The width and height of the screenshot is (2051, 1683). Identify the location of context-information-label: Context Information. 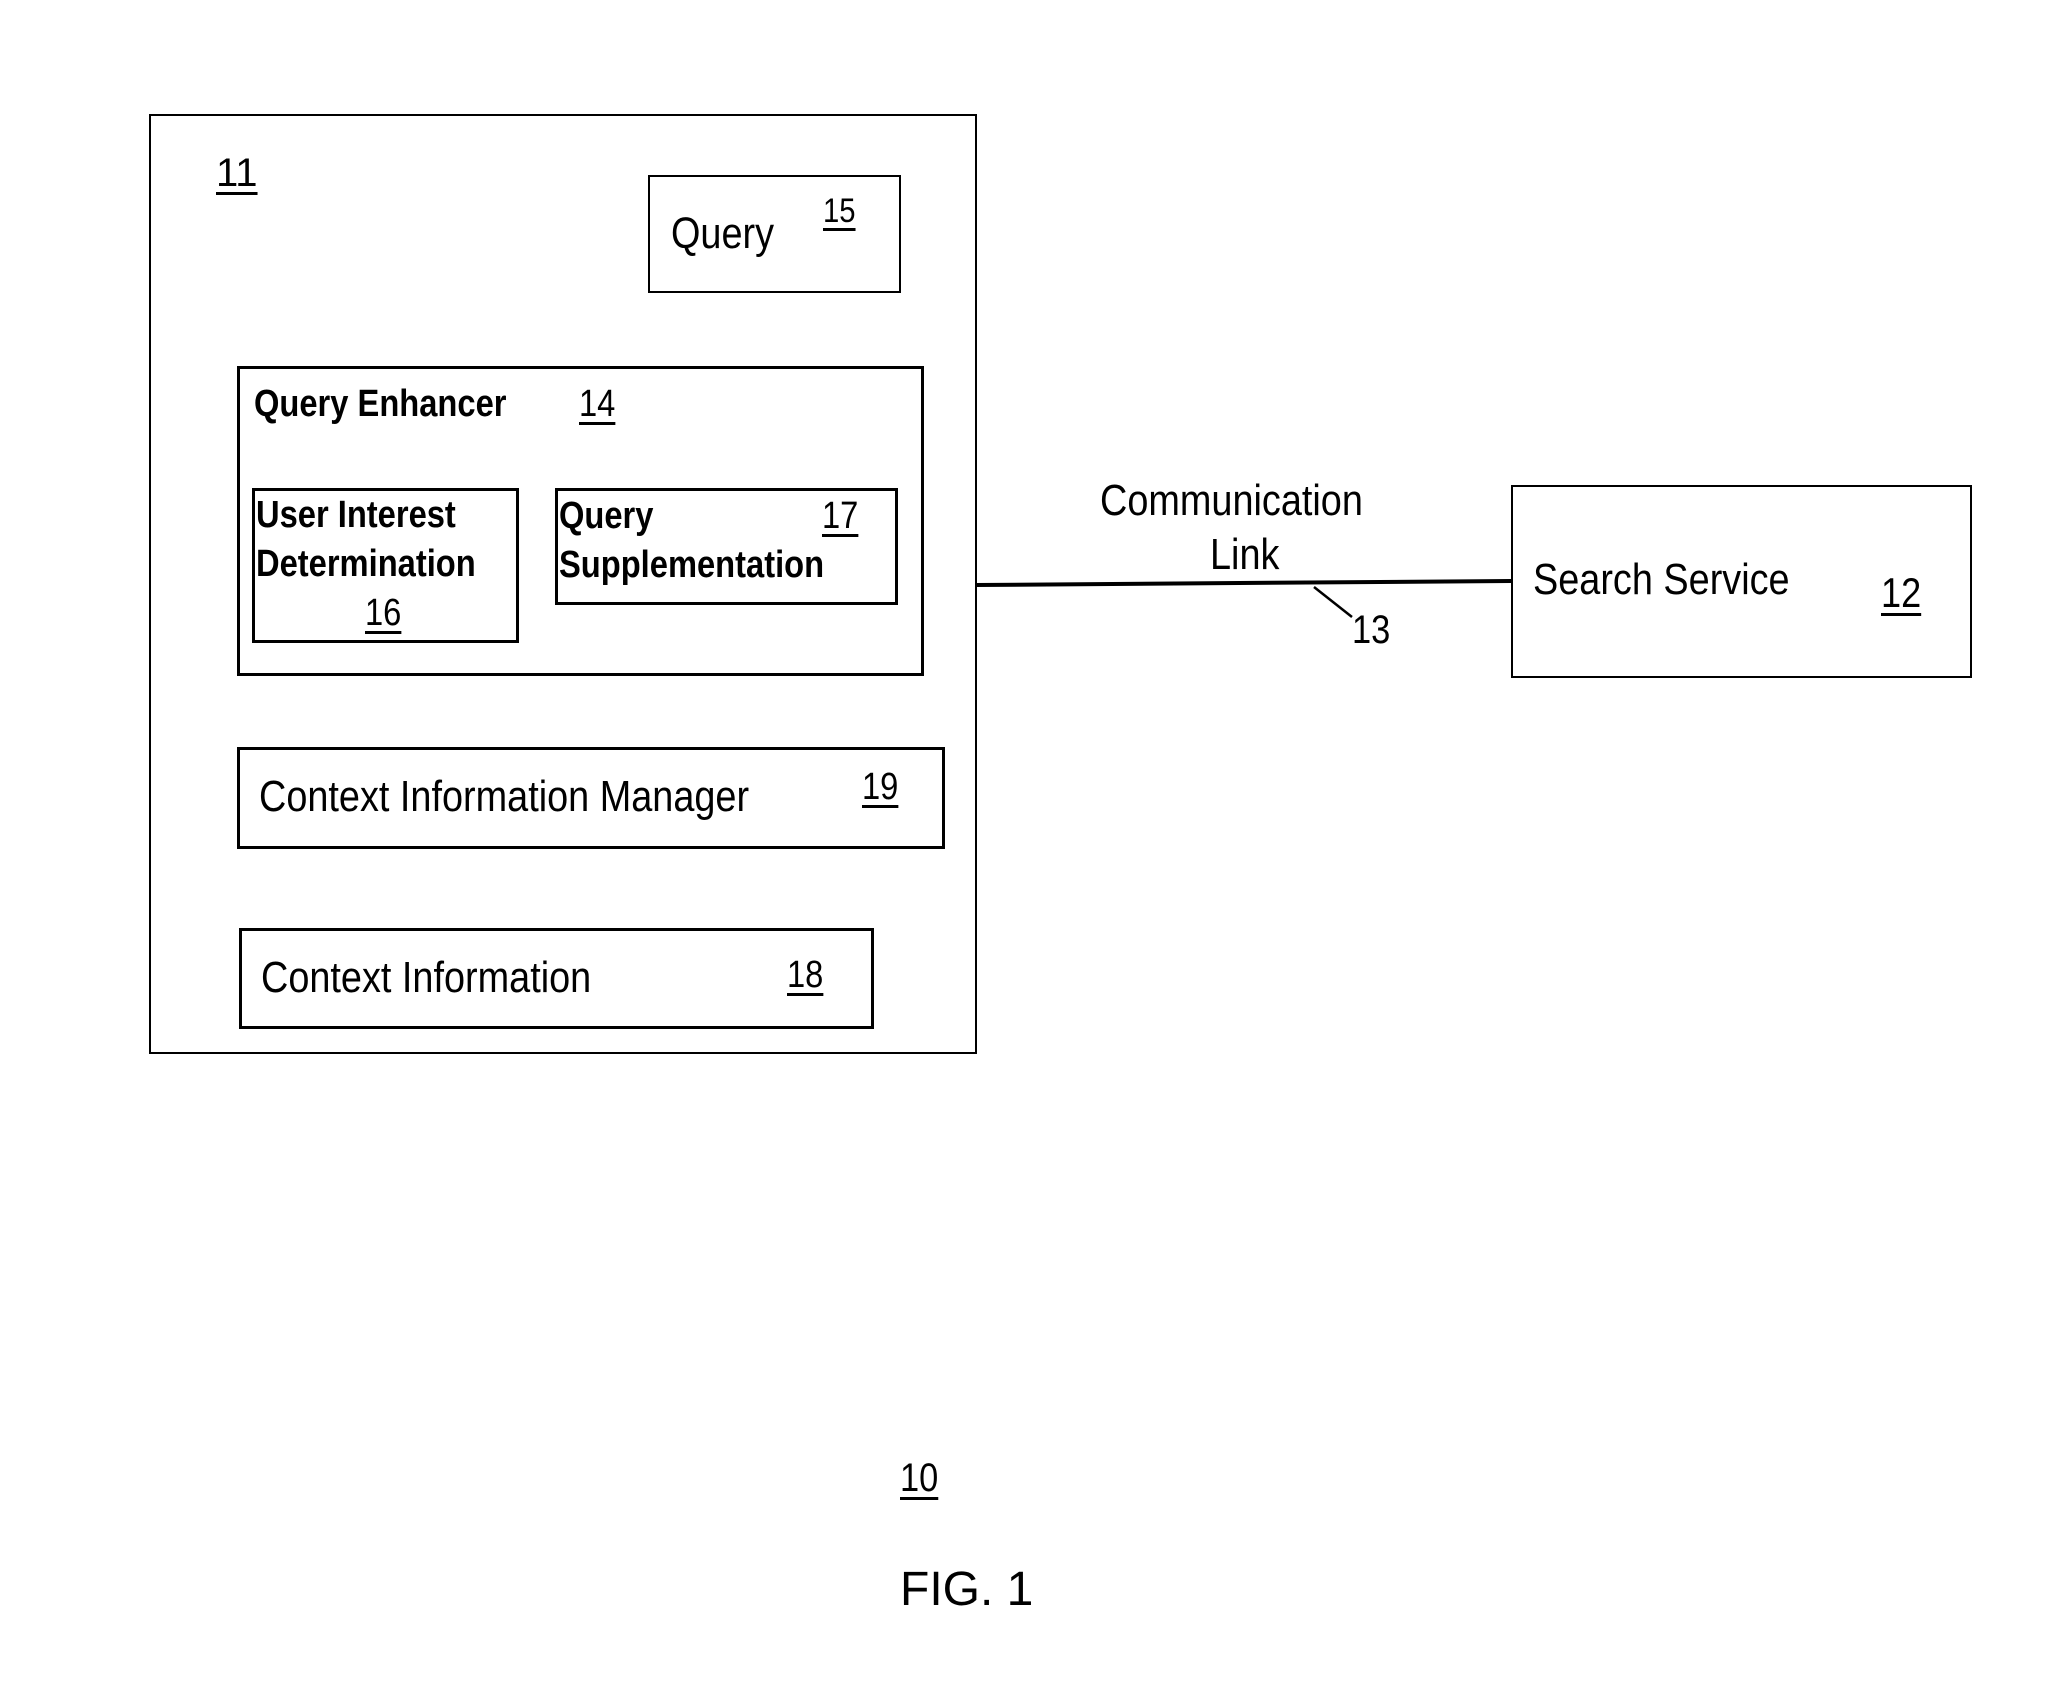
(426, 977).